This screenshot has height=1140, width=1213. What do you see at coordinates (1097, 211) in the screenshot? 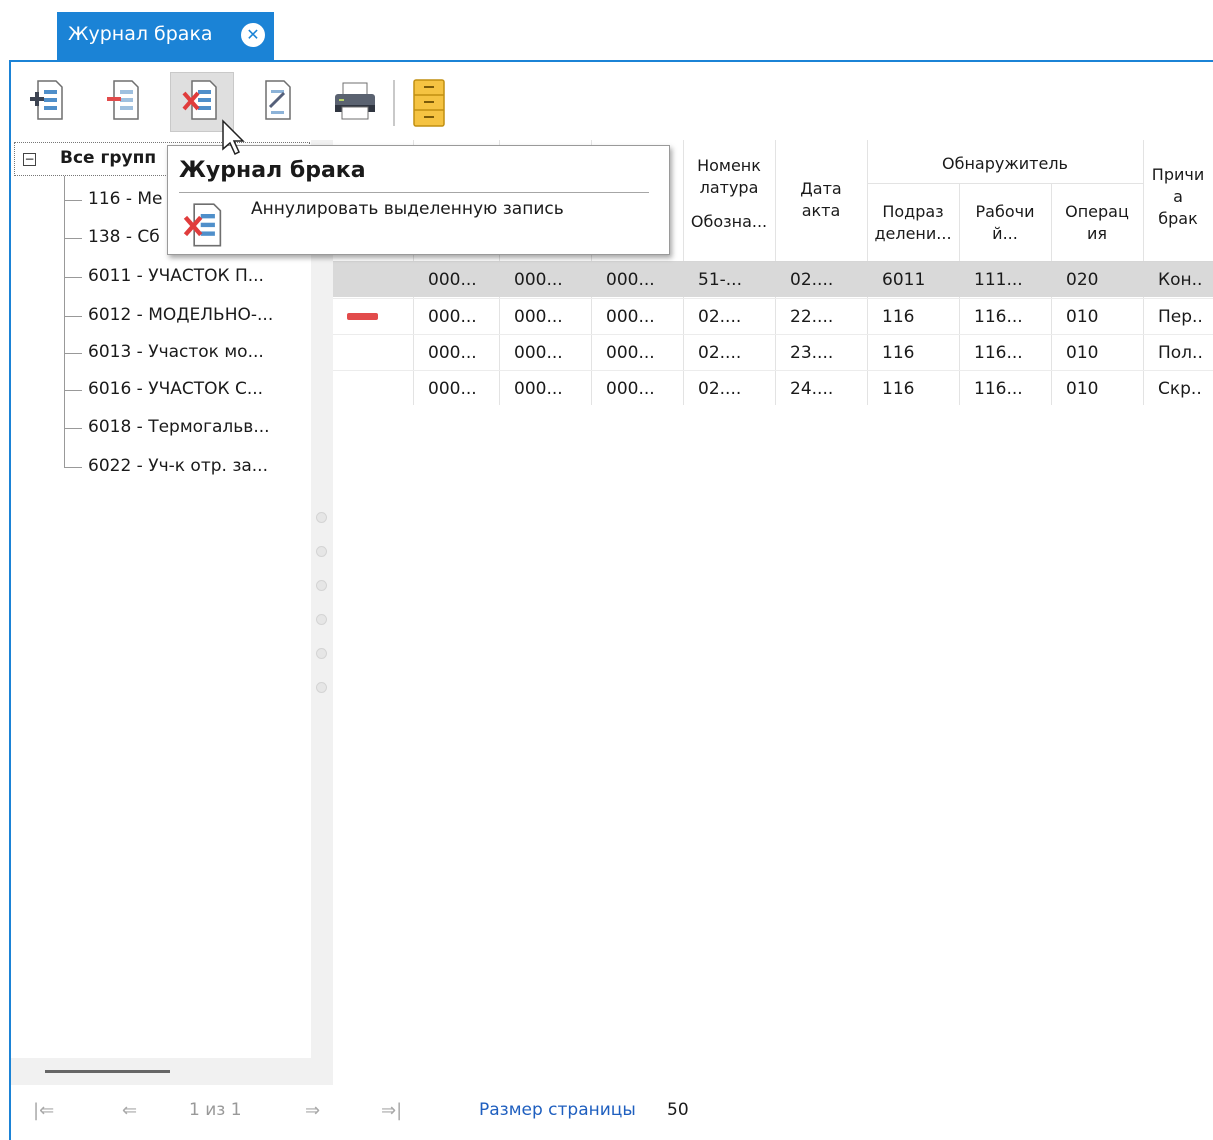
I see `header-text: Операц` at bounding box center [1097, 211].